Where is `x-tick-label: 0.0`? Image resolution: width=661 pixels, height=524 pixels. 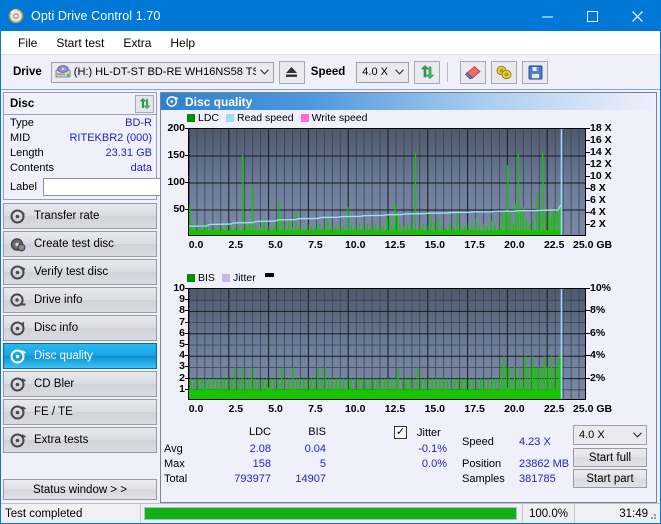 x-tick-label: 0.0 is located at coordinates (196, 409).